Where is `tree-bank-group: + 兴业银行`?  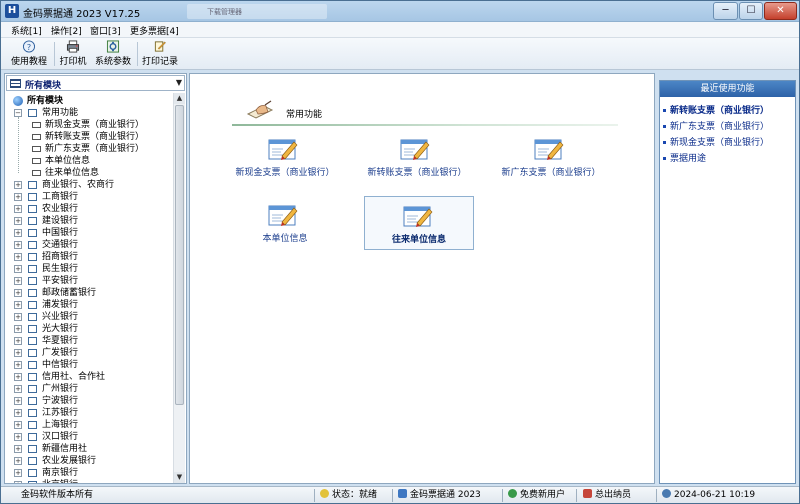 tree-bank-group: + 兴业银行 is located at coordinates (89, 317).